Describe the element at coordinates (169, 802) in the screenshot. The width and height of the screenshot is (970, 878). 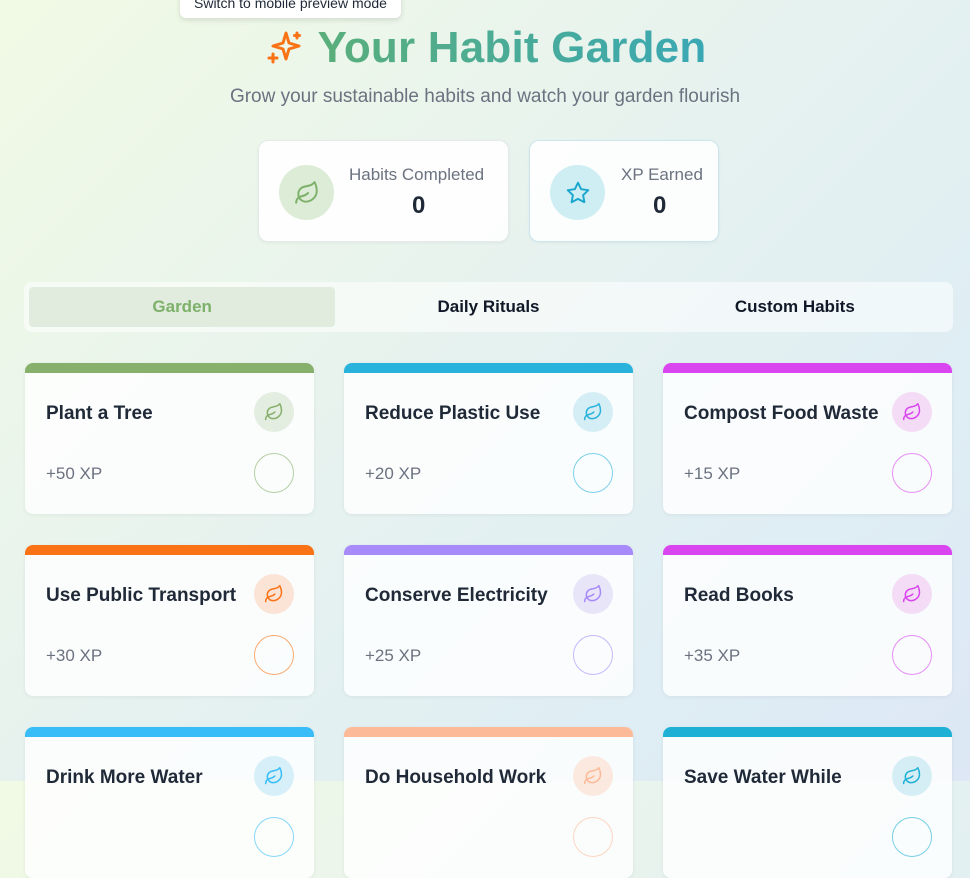
I see `habit-card: Drink More Water` at that location.